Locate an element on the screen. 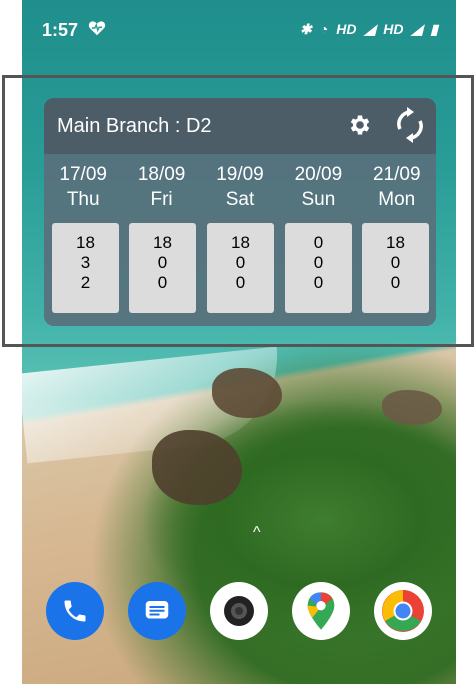 This screenshot has width=475, height=684. maps-app-icon is located at coordinates (321, 611).